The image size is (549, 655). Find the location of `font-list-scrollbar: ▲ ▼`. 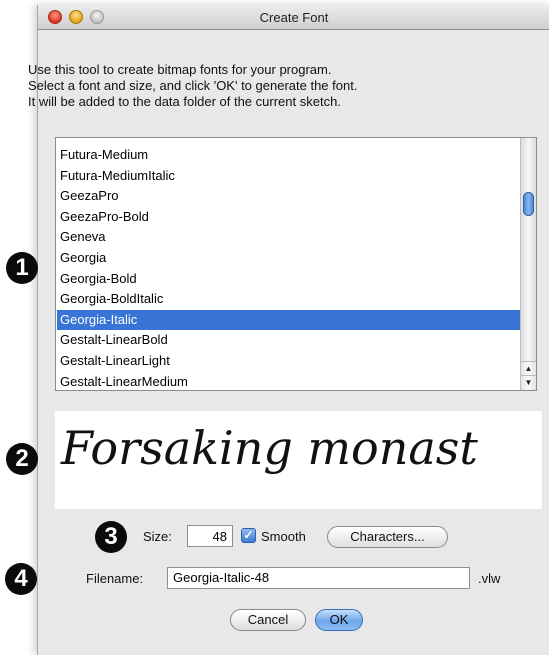

font-list-scrollbar: ▲ ▼ is located at coordinates (528, 264).